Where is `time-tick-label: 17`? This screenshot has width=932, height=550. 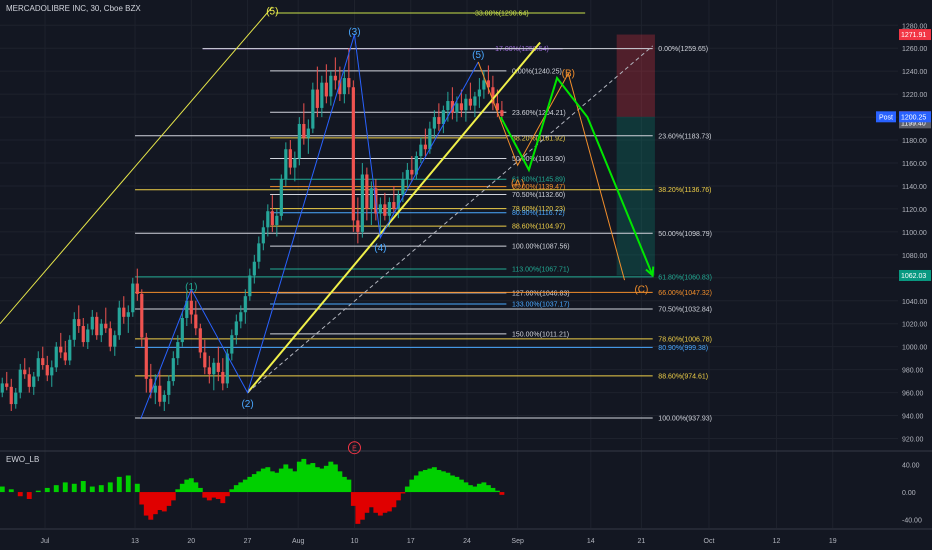 time-tick-label: 17 is located at coordinates (411, 541).